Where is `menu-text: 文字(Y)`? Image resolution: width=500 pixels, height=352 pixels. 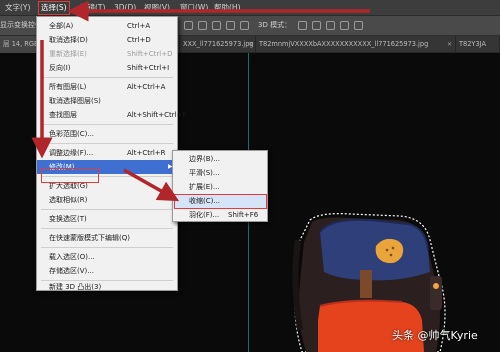
menu-text: 文字(Y) is located at coordinates (17, 8).